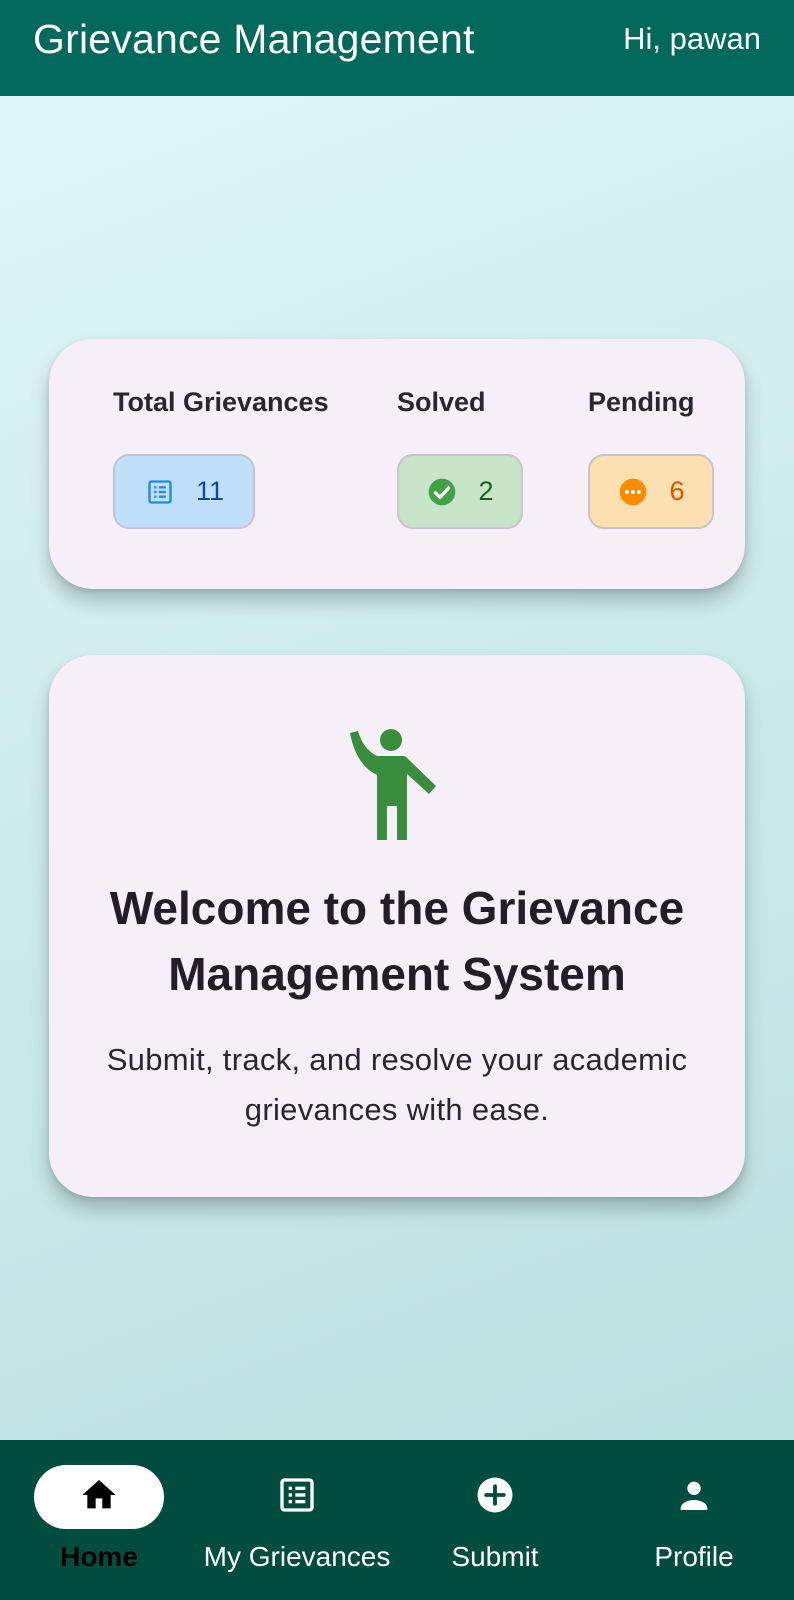 The image size is (794, 1600). What do you see at coordinates (442, 492) in the screenshot?
I see `check-circle-icon` at bounding box center [442, 492].